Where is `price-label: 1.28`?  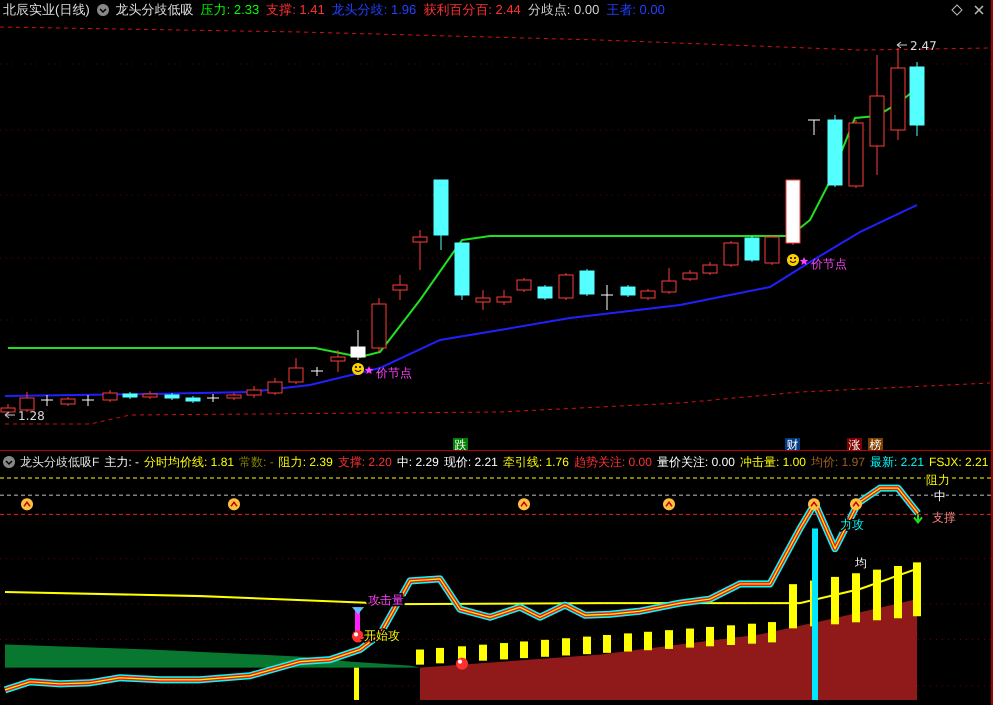 price-label: 1.28 is located at coordinates (31, 416).